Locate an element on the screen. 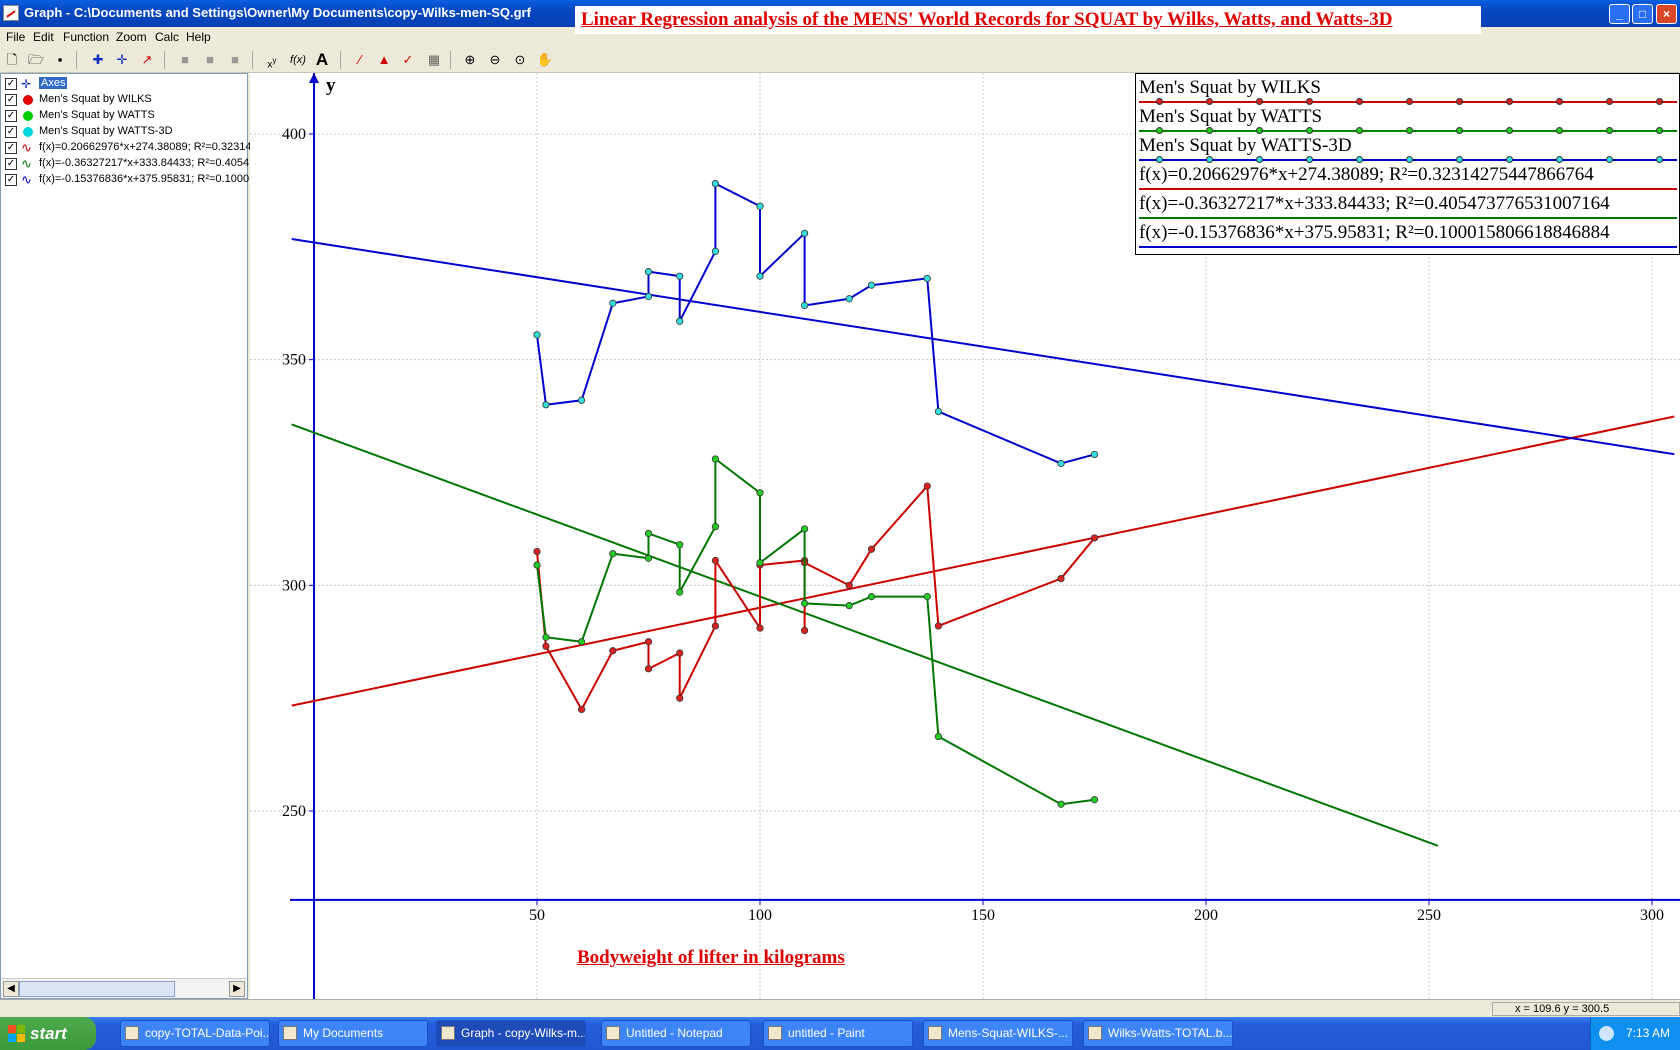 Image resolution: width=1680 pixels, height=1050 pixels. legend-label: Men's Squat by WATTS-3D is located at coordinates (1245, 145).